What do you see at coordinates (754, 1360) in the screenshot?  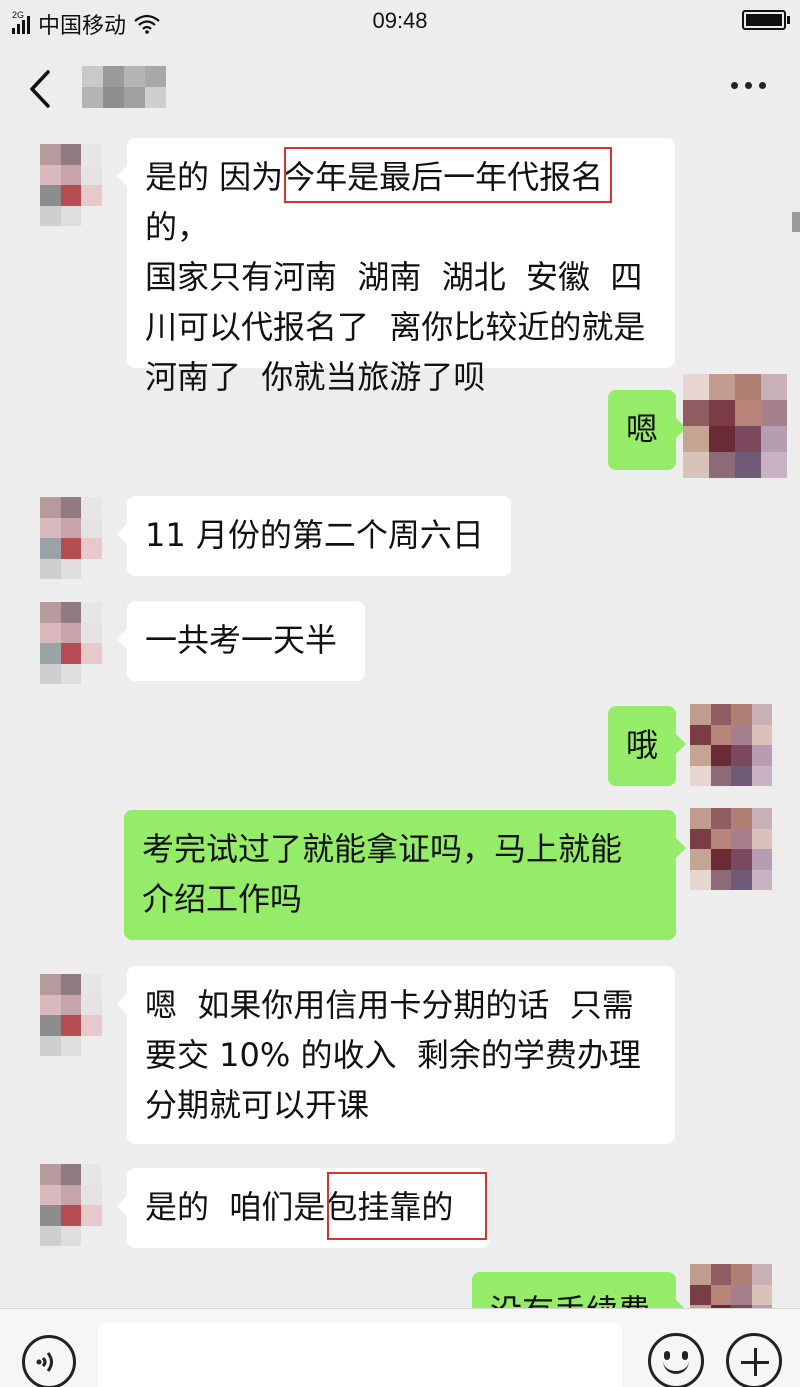 I see `more-options-button` at bounding box center [754, 1360].